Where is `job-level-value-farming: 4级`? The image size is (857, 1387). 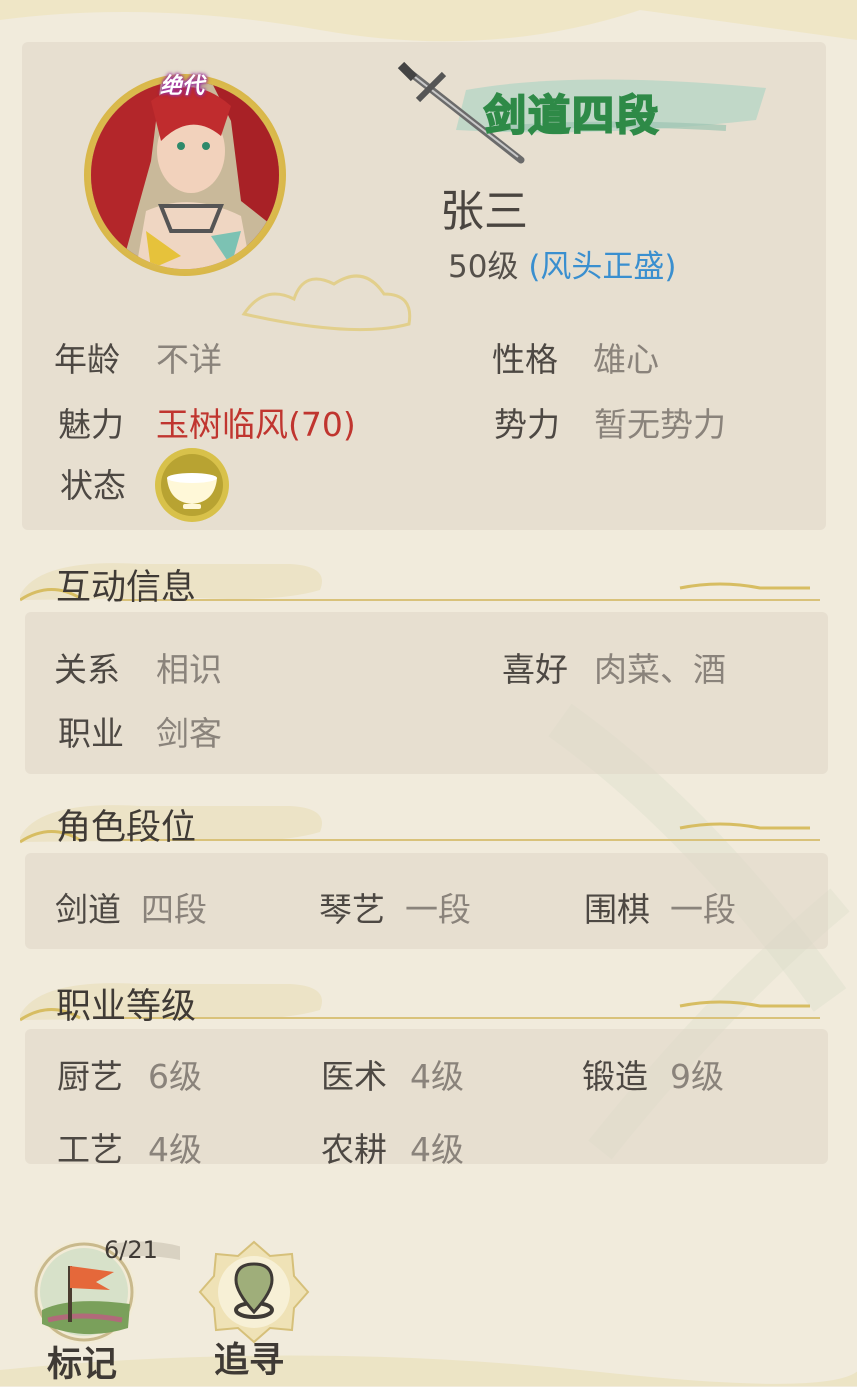 job-level-value-farming: 4级 is located at coordinates (437, 1149).